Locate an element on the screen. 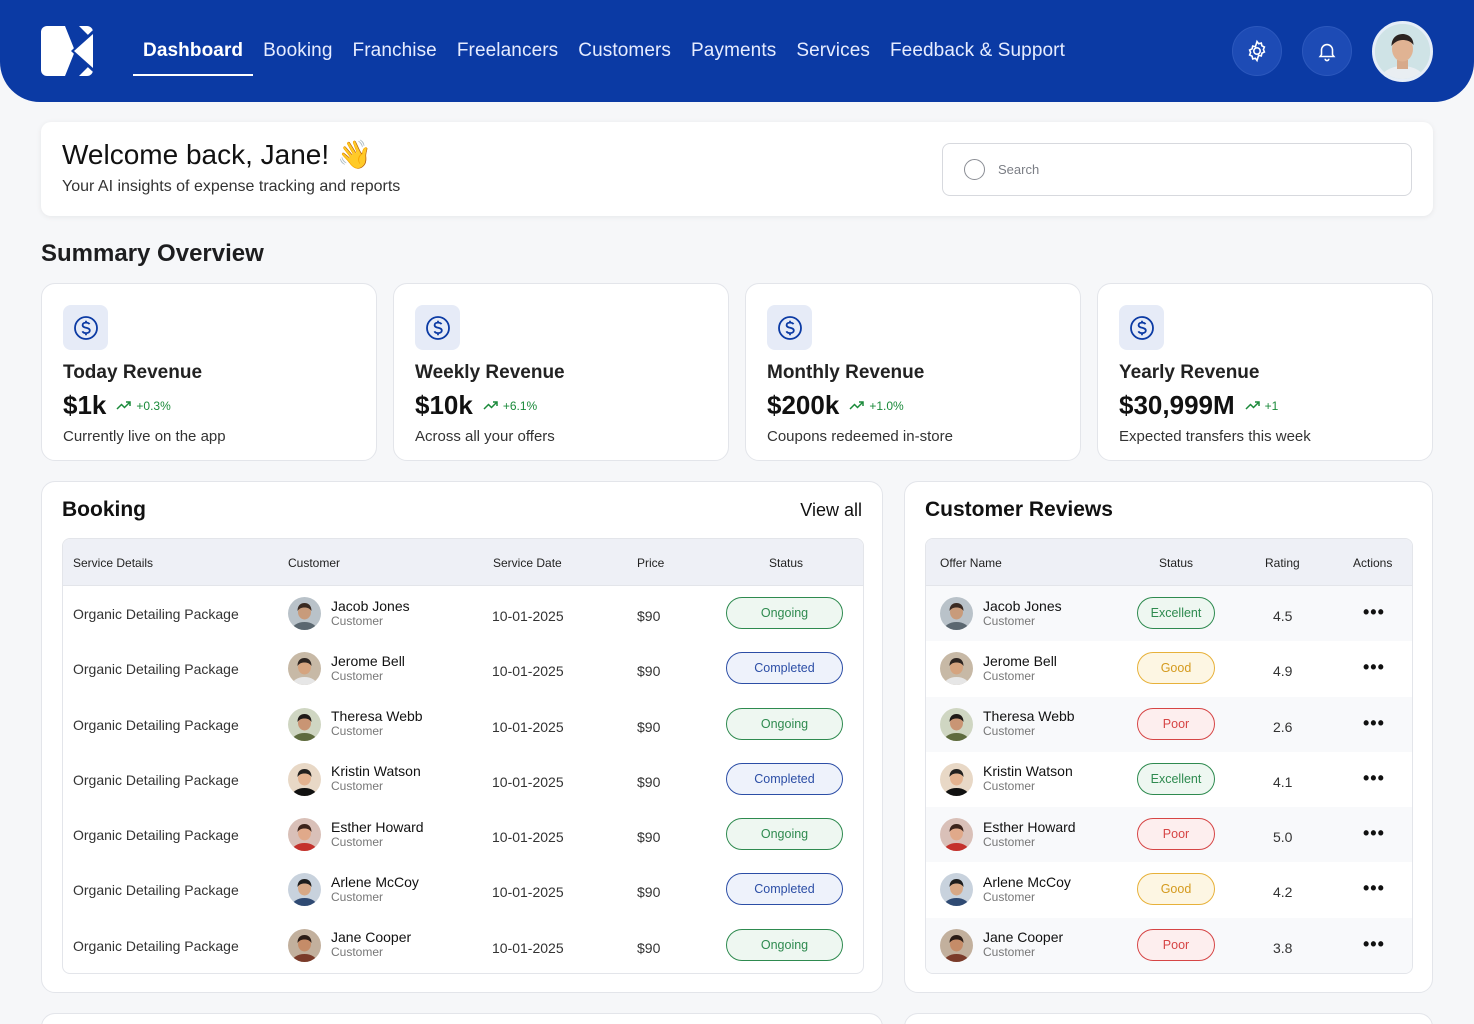 This screenshot has width=1474, height=1024. user-avatar is located at coordinates (1402, 51).